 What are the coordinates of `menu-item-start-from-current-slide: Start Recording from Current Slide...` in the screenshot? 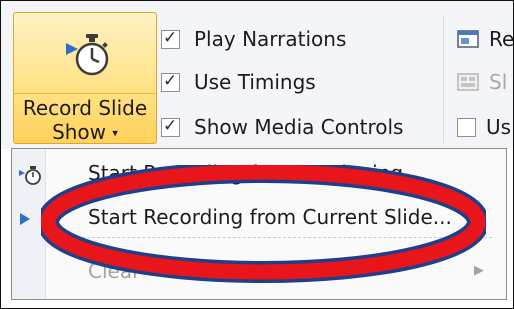 It's located at (259, 219).